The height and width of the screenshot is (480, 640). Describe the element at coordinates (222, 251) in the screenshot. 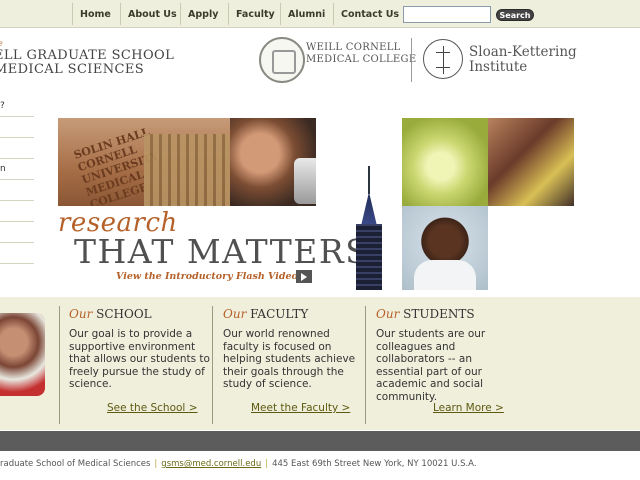

I see `hero-headline: THAT MATTERS` at that location.